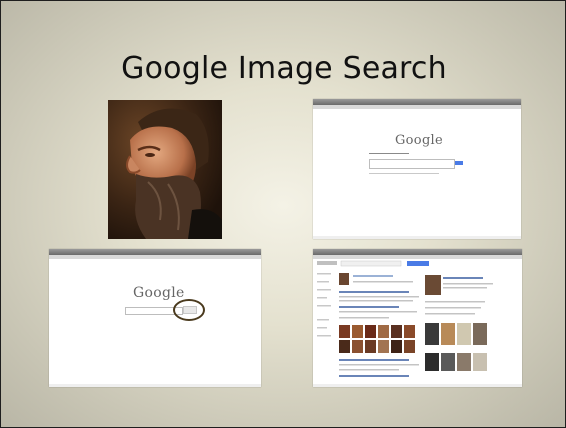 This screenshot has width=566, height=428. I want to click on results-page-drawing, so click(405, 318).